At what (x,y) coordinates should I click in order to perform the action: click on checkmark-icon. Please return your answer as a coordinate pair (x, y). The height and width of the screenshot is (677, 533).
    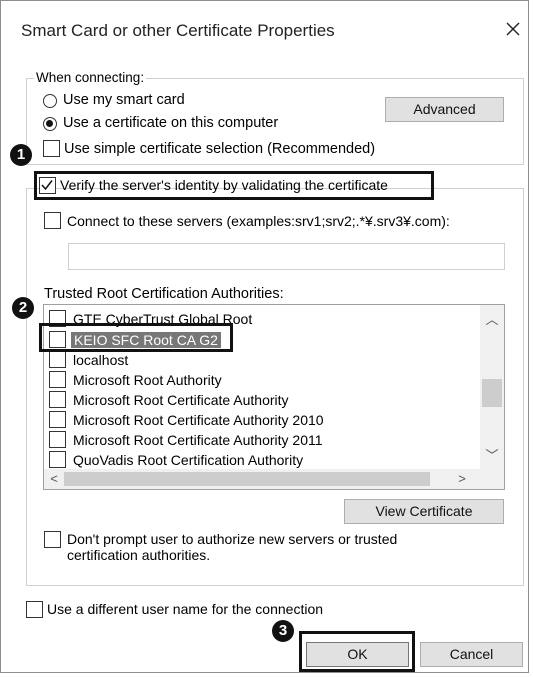
    Looking at the image, I should click on (47, 185).